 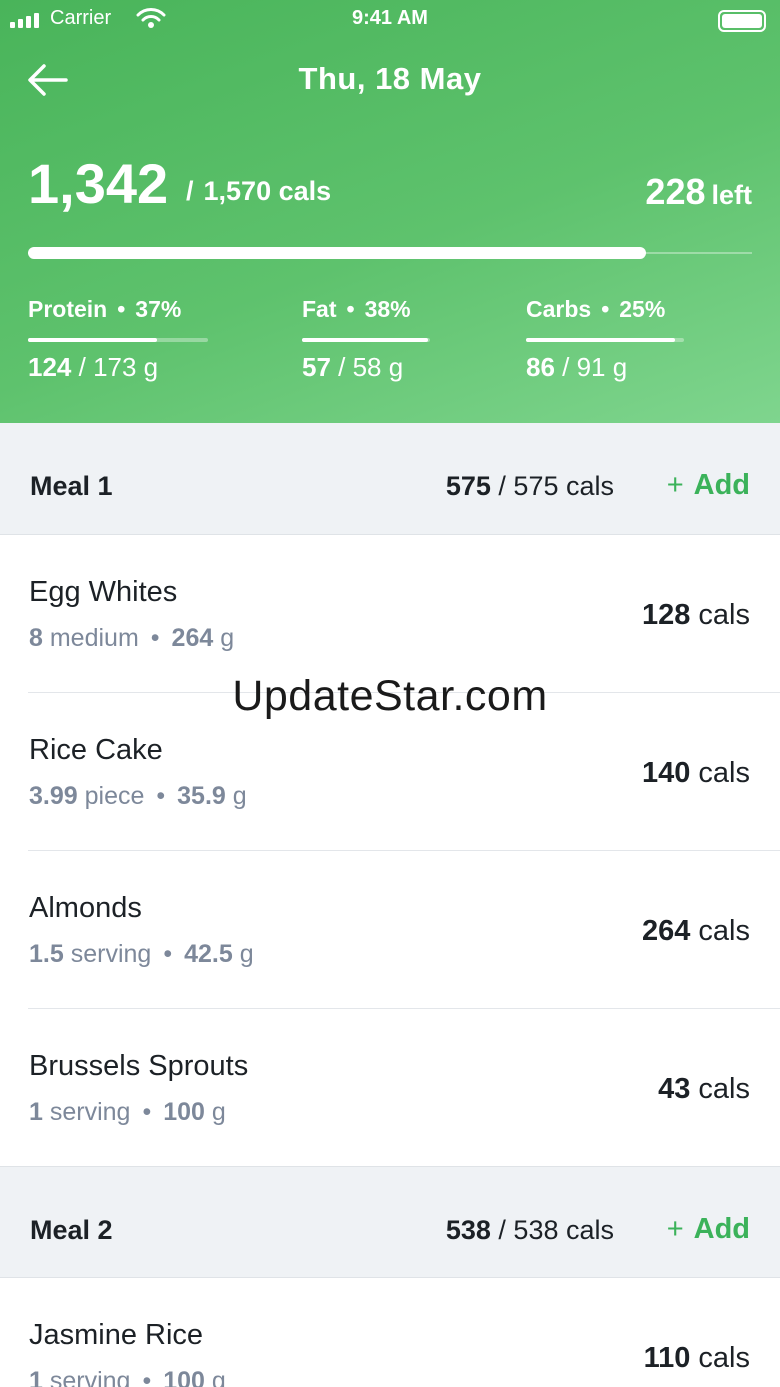 What do you see at coordinates (390, 930) in the screenshot?
I see `food-item: Almonds 1.5 serving • 42.5 g 264 cals` at bounding box center [390, 930].